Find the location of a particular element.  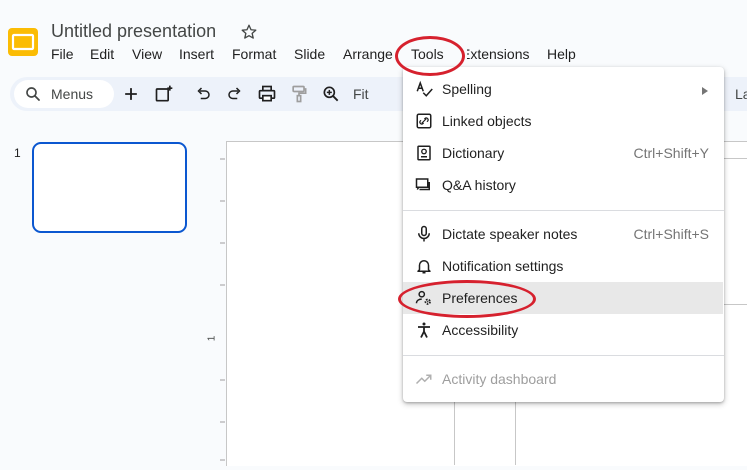

menu-arrange: Arrange is located at coordinates (368, 54).